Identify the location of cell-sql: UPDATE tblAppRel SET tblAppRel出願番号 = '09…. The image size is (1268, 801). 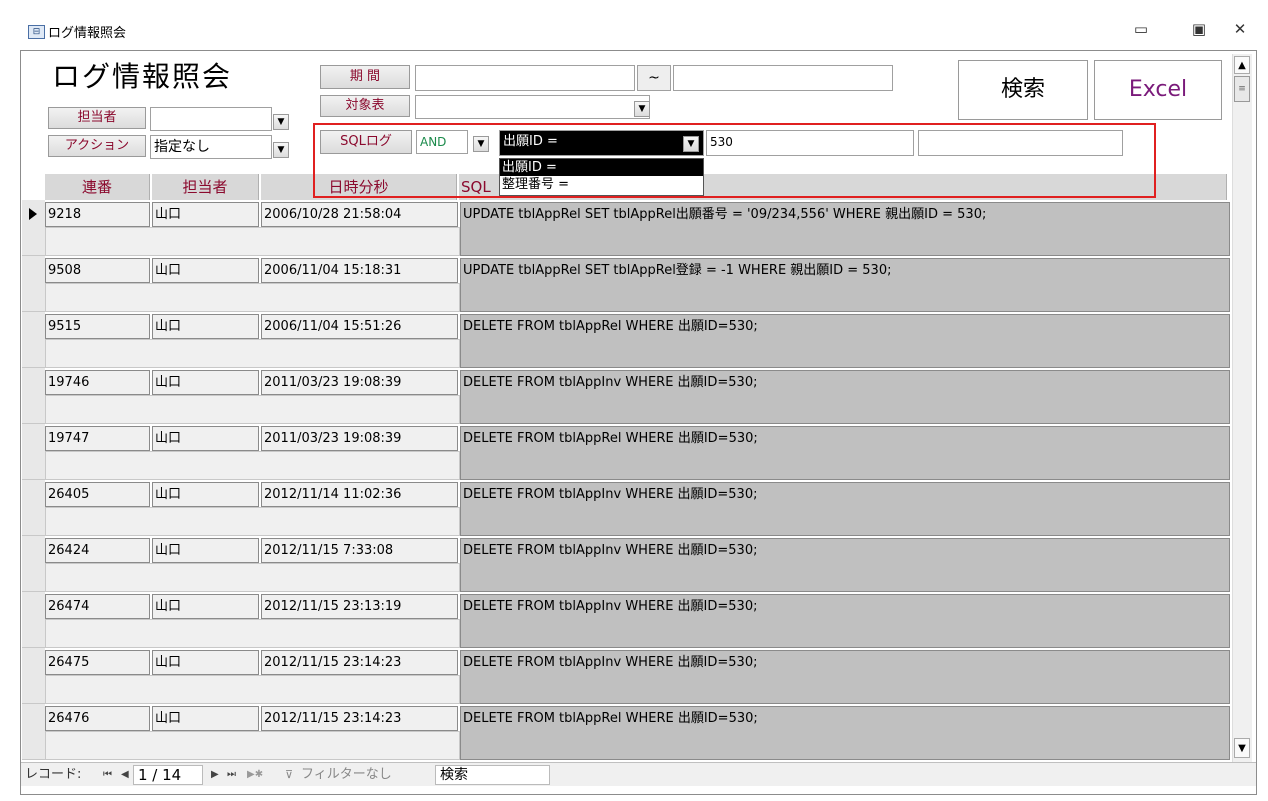
(845, 229).